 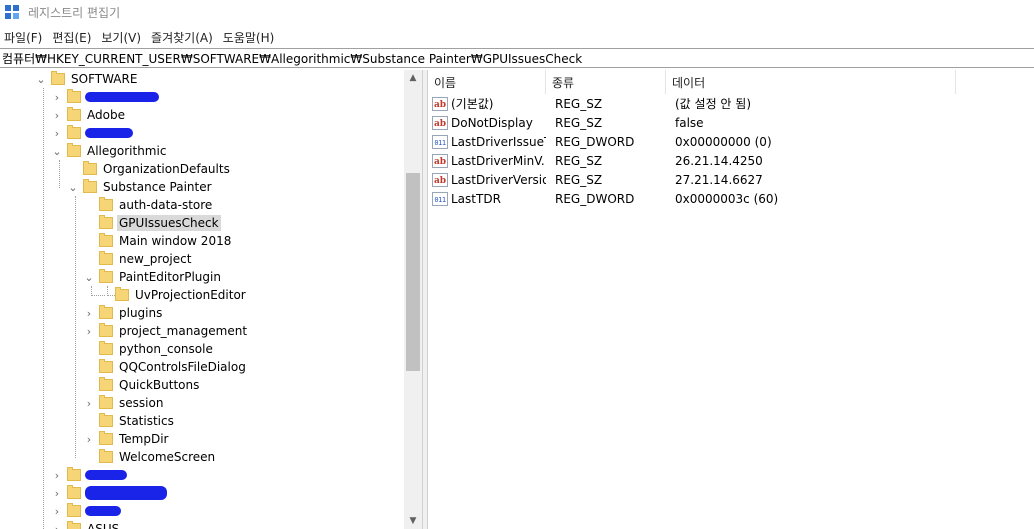 I want to click on list-item: ab (기본값) REG_SZ (값 설정 안 됨), so click(x=731, y=103).